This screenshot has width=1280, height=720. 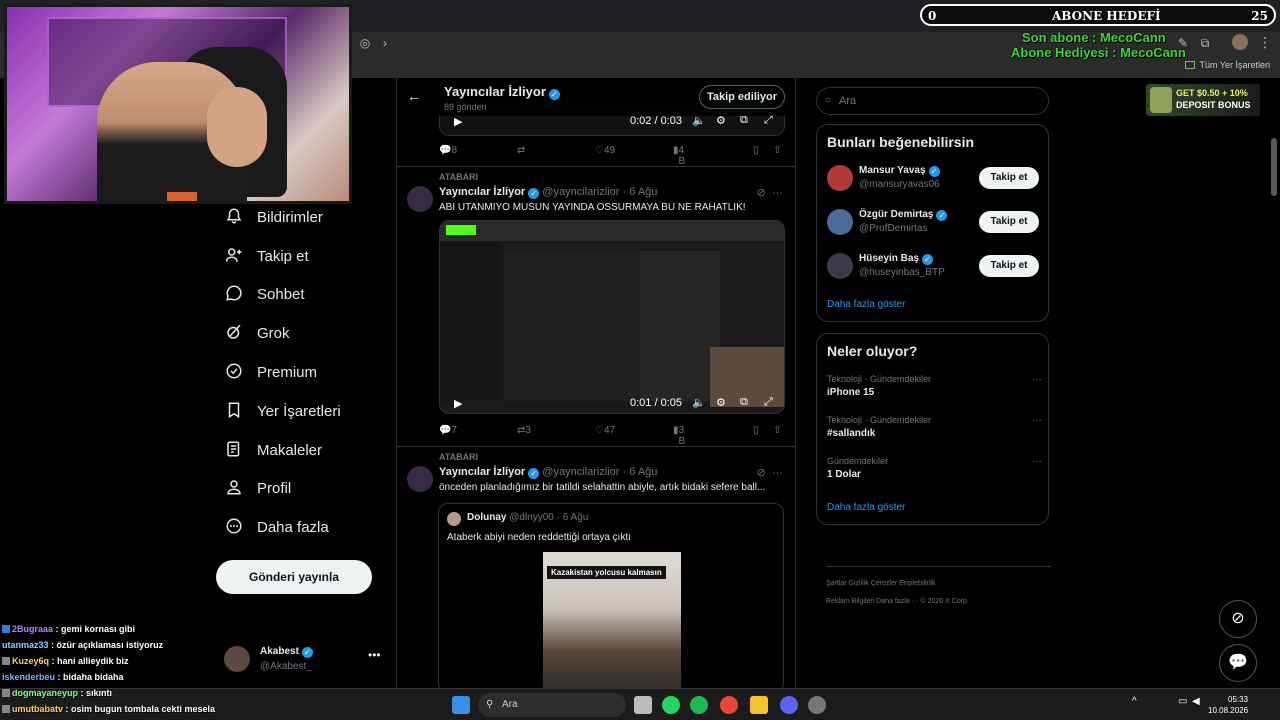 I want to click on views-button: ▮ 4 B, so click(x=679, y=156).